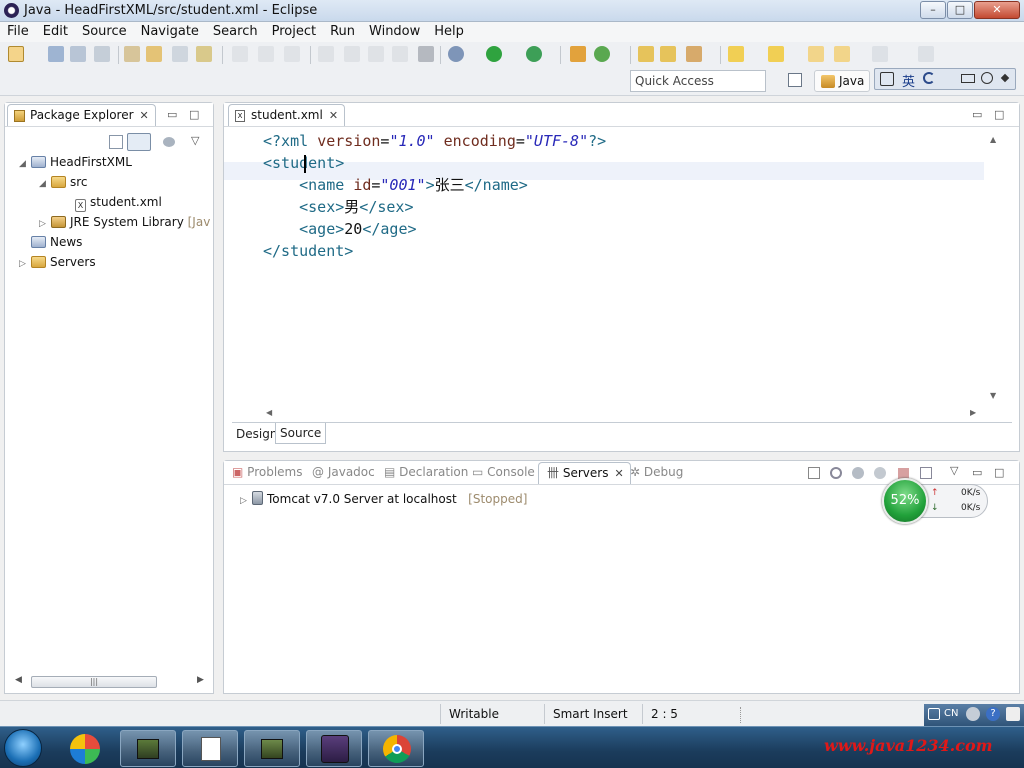  Describe the element at coordinates (63, 182) in the screenshot. I see `tree-item-src: ◢ src` at that location.